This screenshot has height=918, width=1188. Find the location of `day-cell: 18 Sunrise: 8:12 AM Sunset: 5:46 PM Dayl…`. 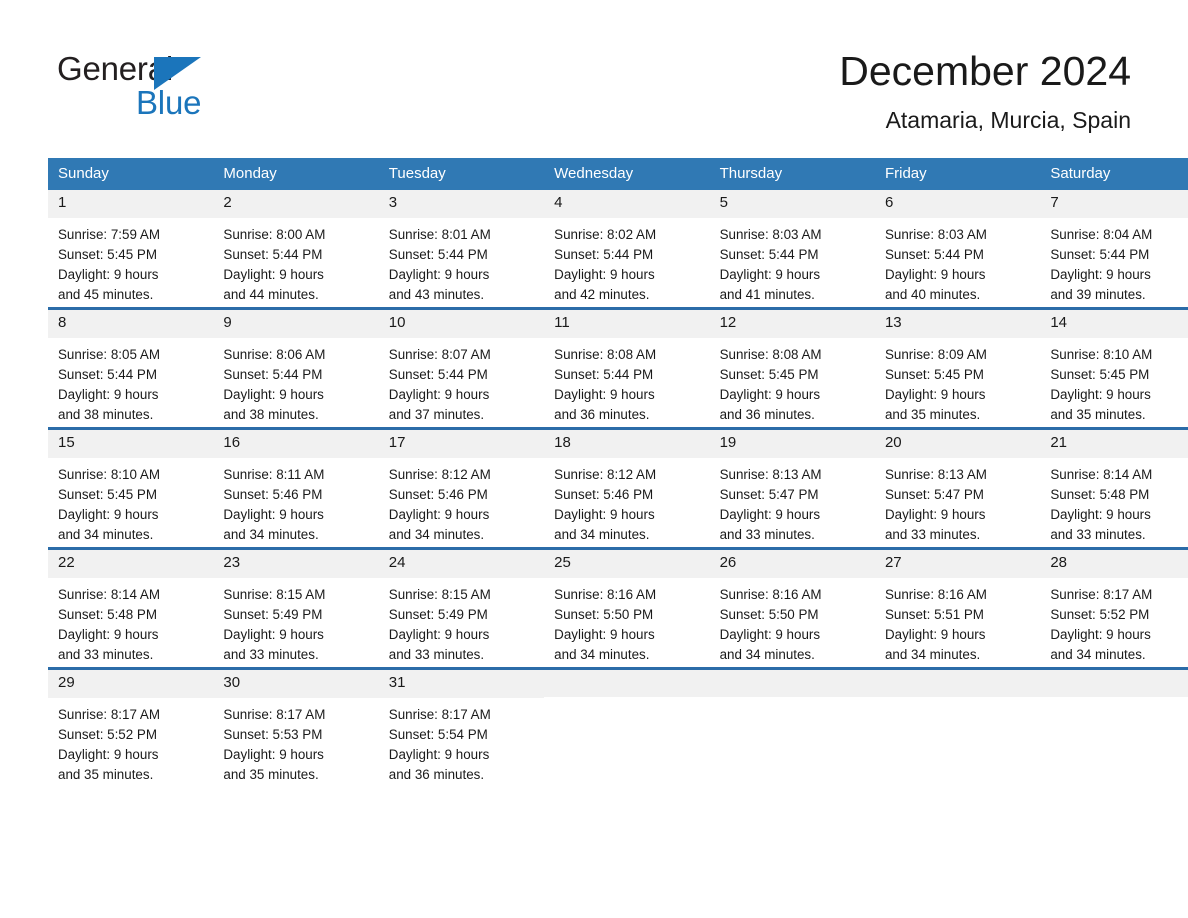

day-cell: 18 Sunrise: 8:12 AM Sunset: 5:46 PM Dayl… is located at coordinates (627, 488).